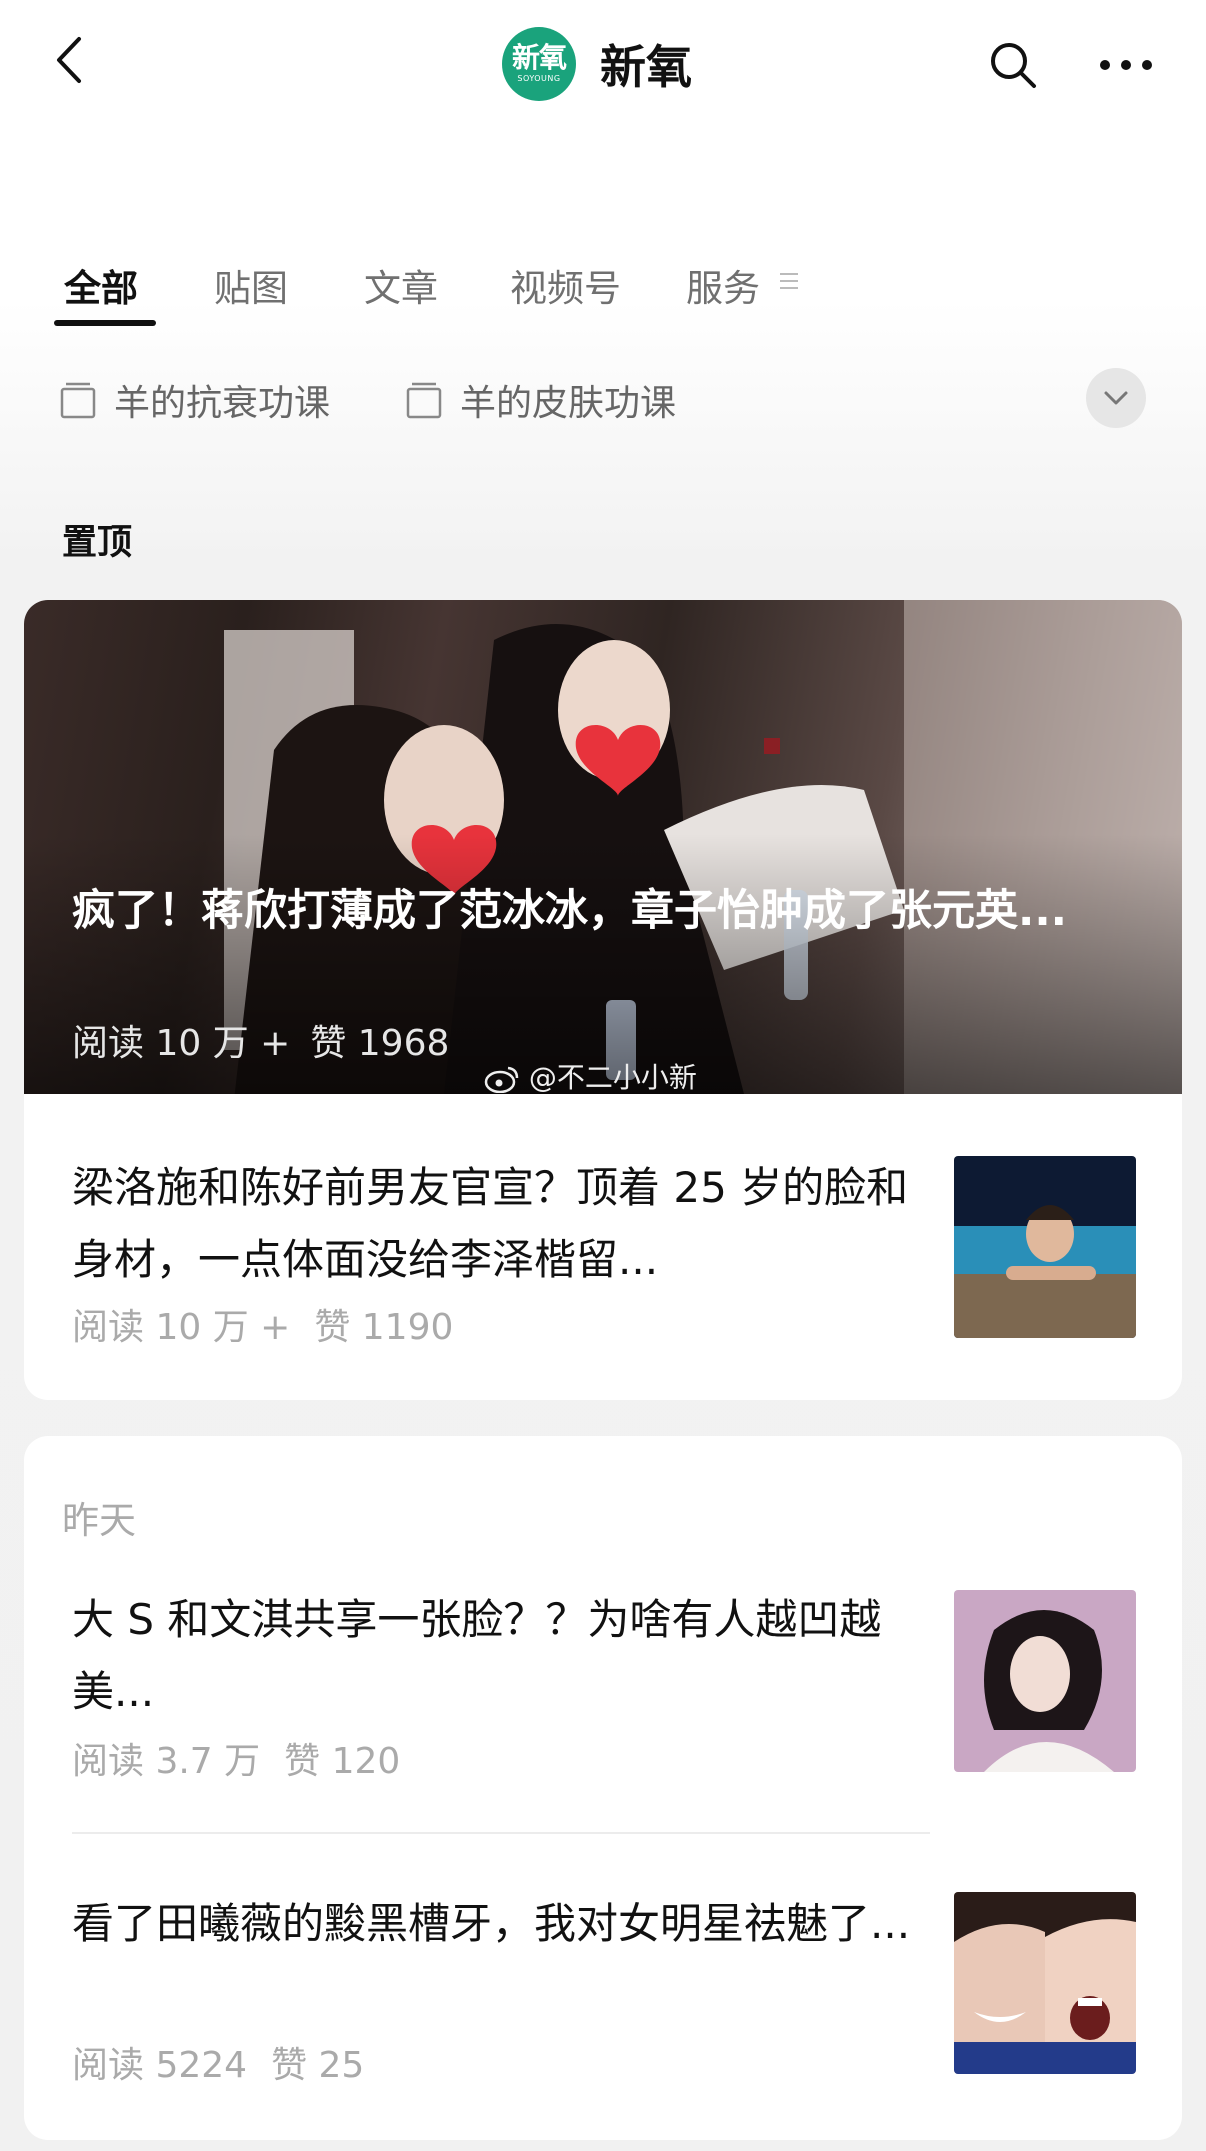 The width and height of the screenshot is (1206, 2151). What do you see at coordinates (101, 285) in the screenshot?
I see `tab-all: 全部` at bounding box center [101, 285].